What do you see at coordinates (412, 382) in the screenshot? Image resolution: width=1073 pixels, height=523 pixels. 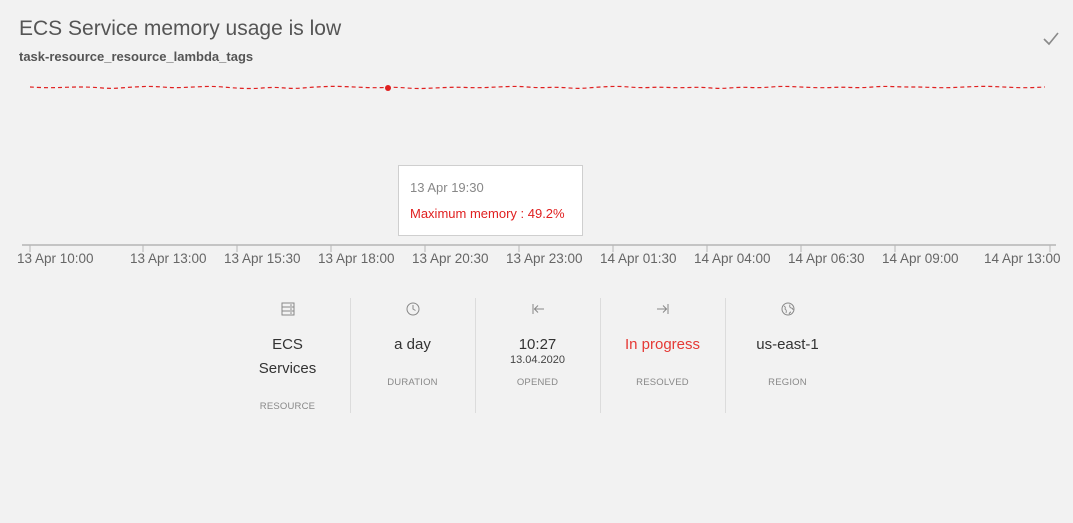 I see `duration-label: DURATION` at bounding box center [412, 382].